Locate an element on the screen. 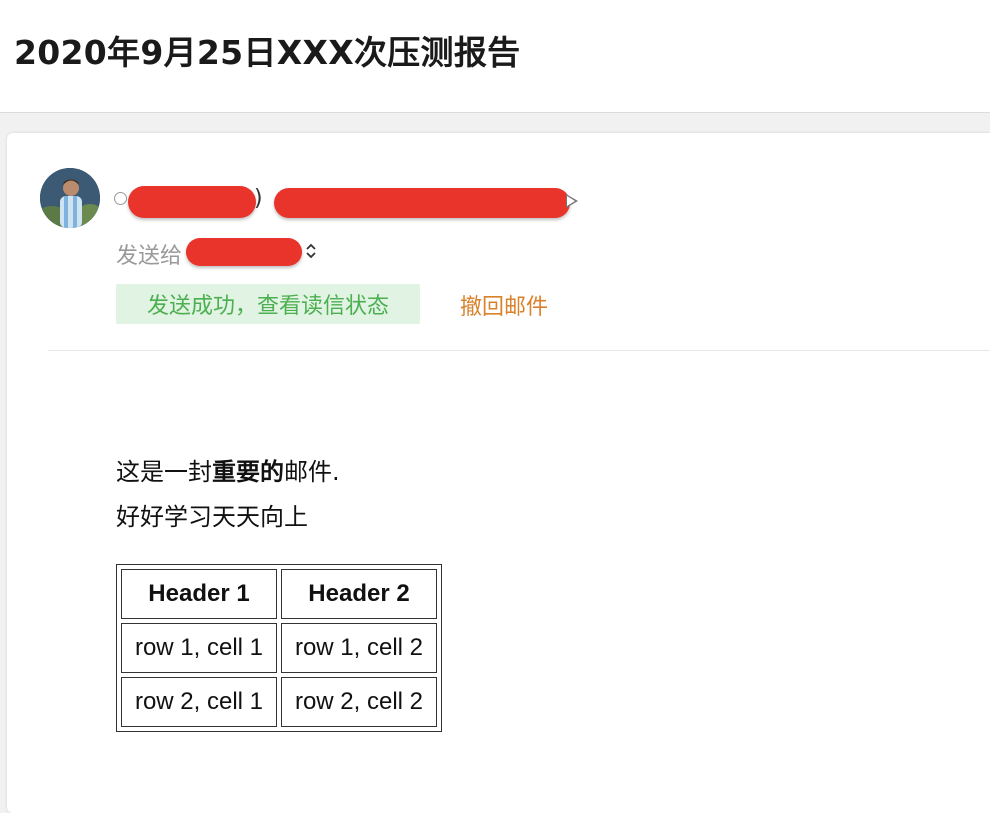 The image size is (990, 813). sender-row: ) is located at coordinates (354, 202).